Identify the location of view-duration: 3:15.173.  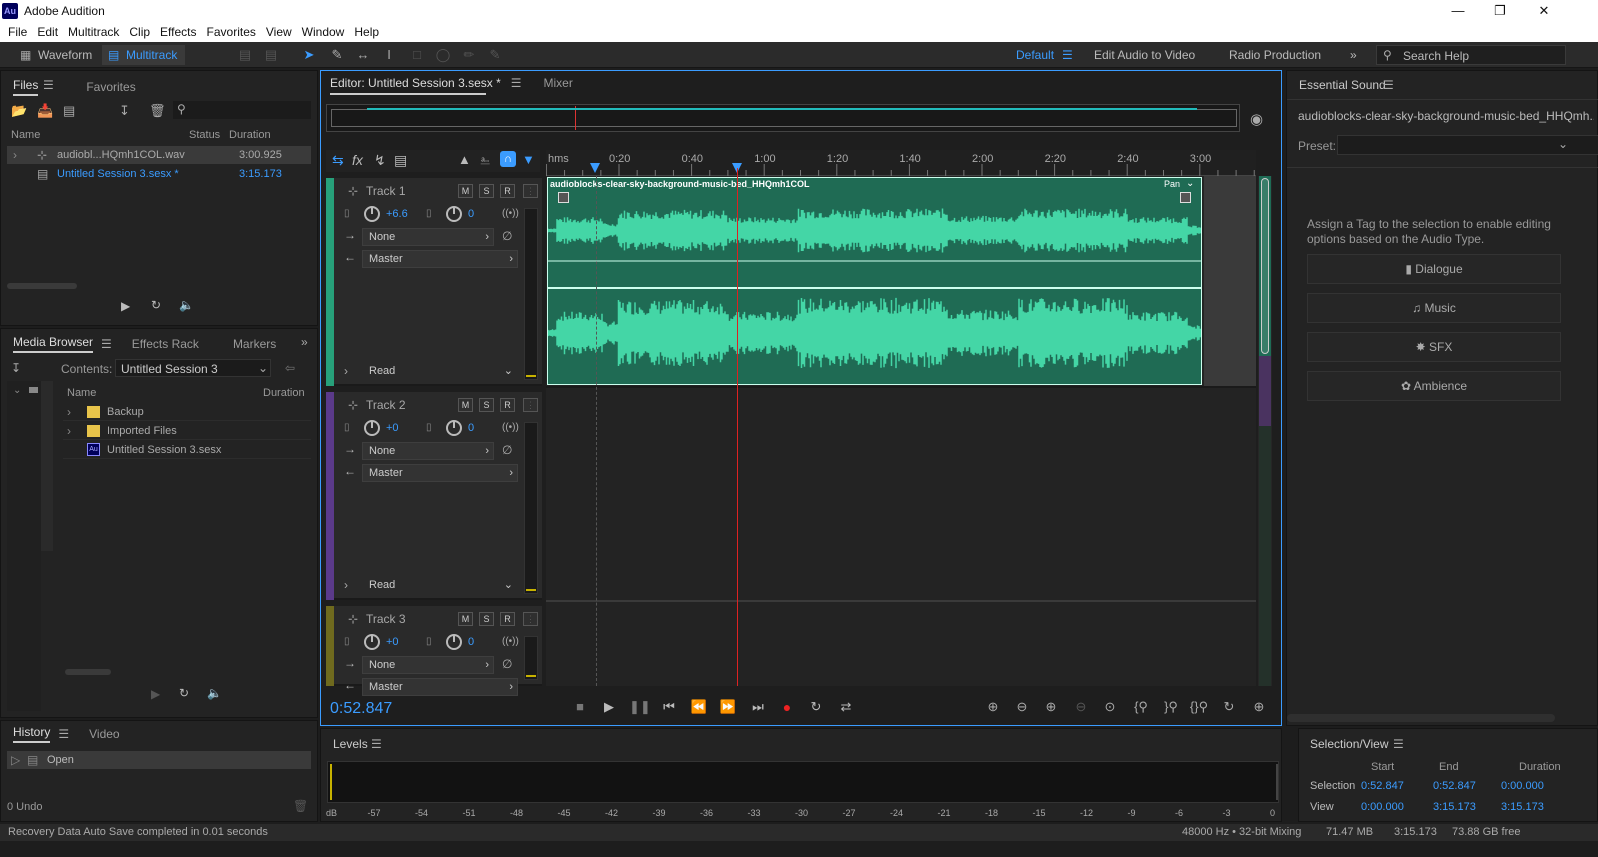
(1522, 807).